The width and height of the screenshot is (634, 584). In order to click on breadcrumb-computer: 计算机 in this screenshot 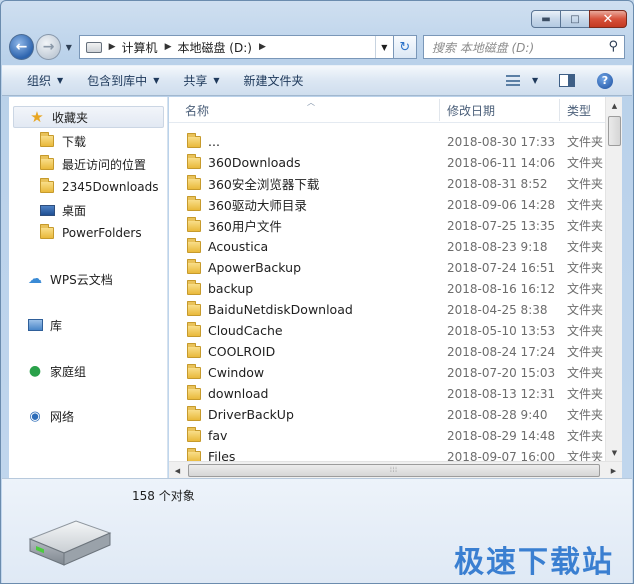, I will do `click(140, 47)`.